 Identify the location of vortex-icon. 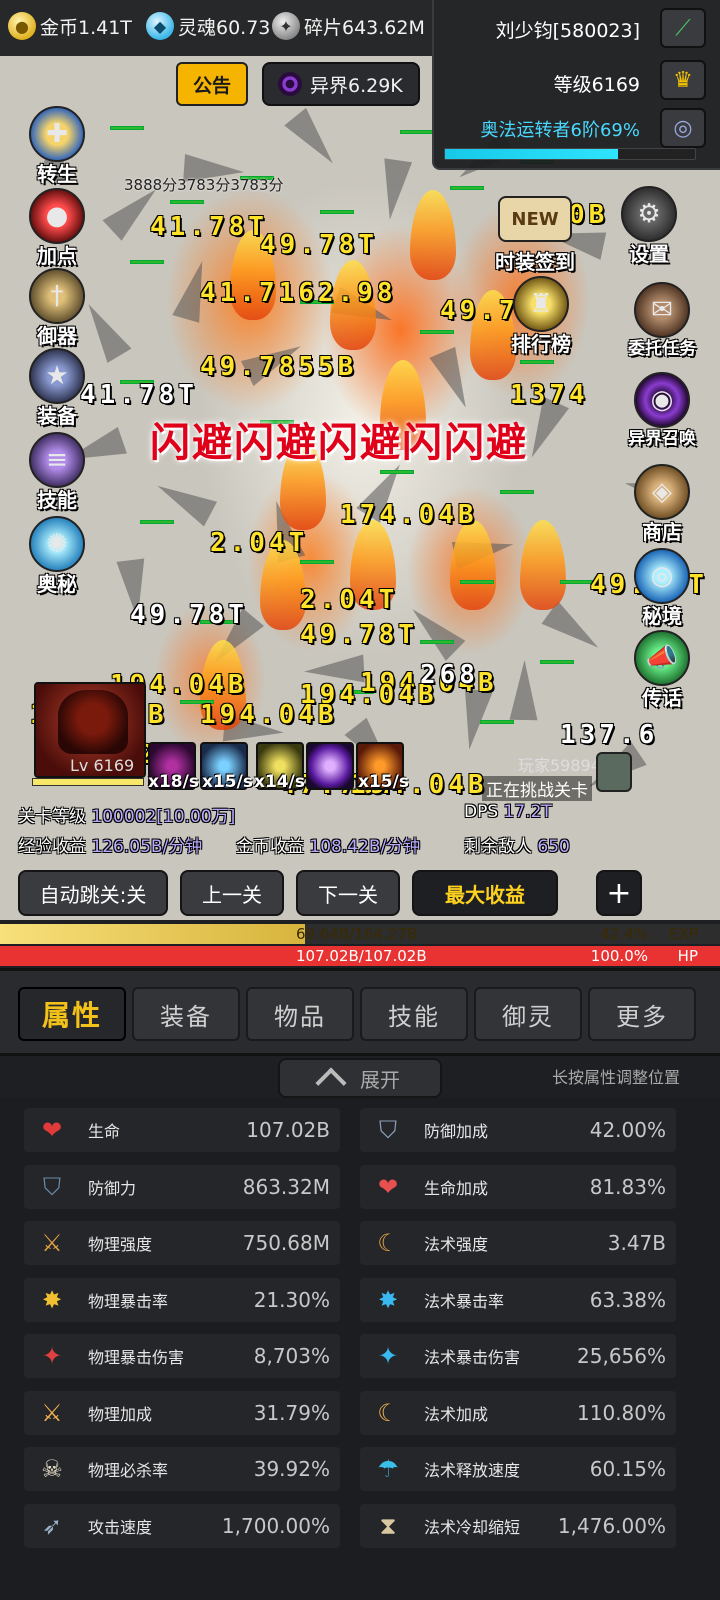
(290, 84).